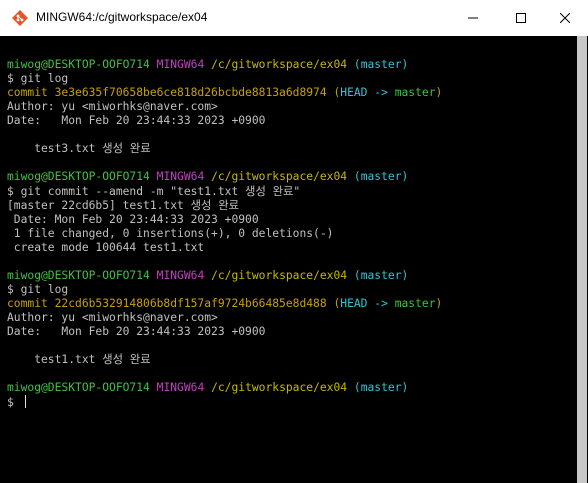 The width and height of the screenshot is (588, 483). I want to click on terminal-line: [master 22cd6b5] test1.txt 생성 완료, so click(123, 206).